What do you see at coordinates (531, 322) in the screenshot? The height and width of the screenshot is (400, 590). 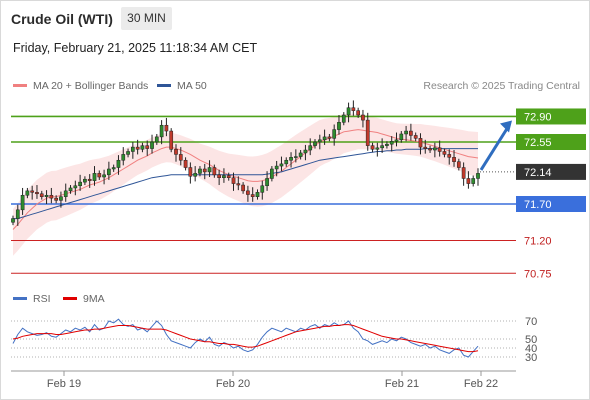 I see `rsi-tick-70: 70` at bounding box center [531, 322].